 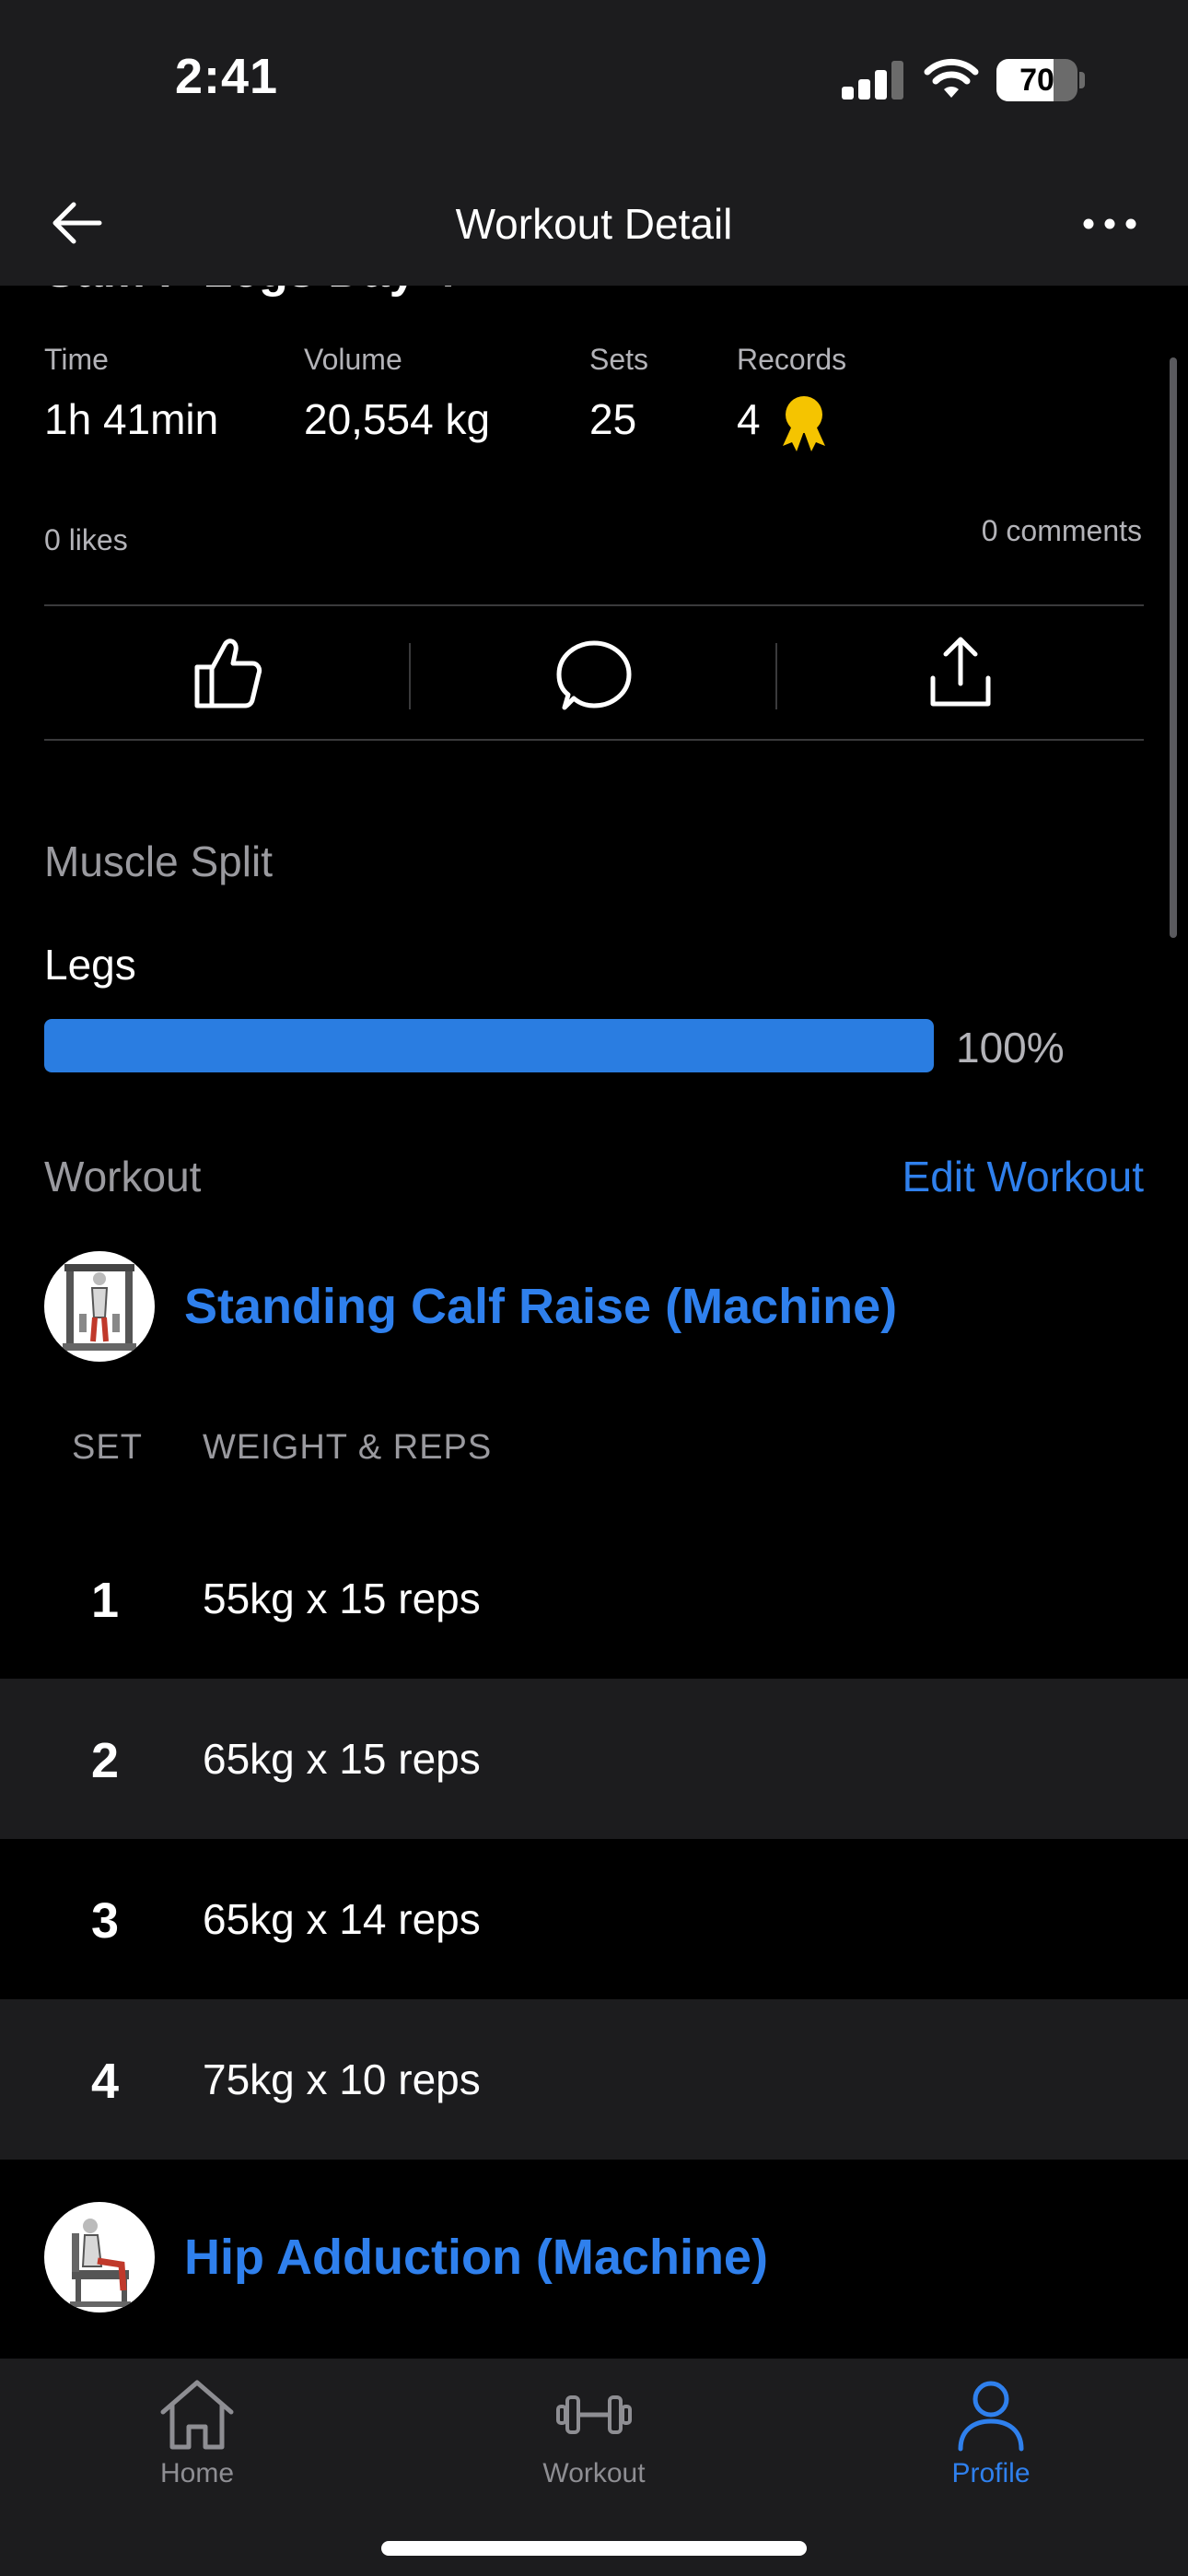 What do you see at coordinates (86, 540) in the screenshot?
I see `likes-count: 0 likes` at bounding box center [86, 540].